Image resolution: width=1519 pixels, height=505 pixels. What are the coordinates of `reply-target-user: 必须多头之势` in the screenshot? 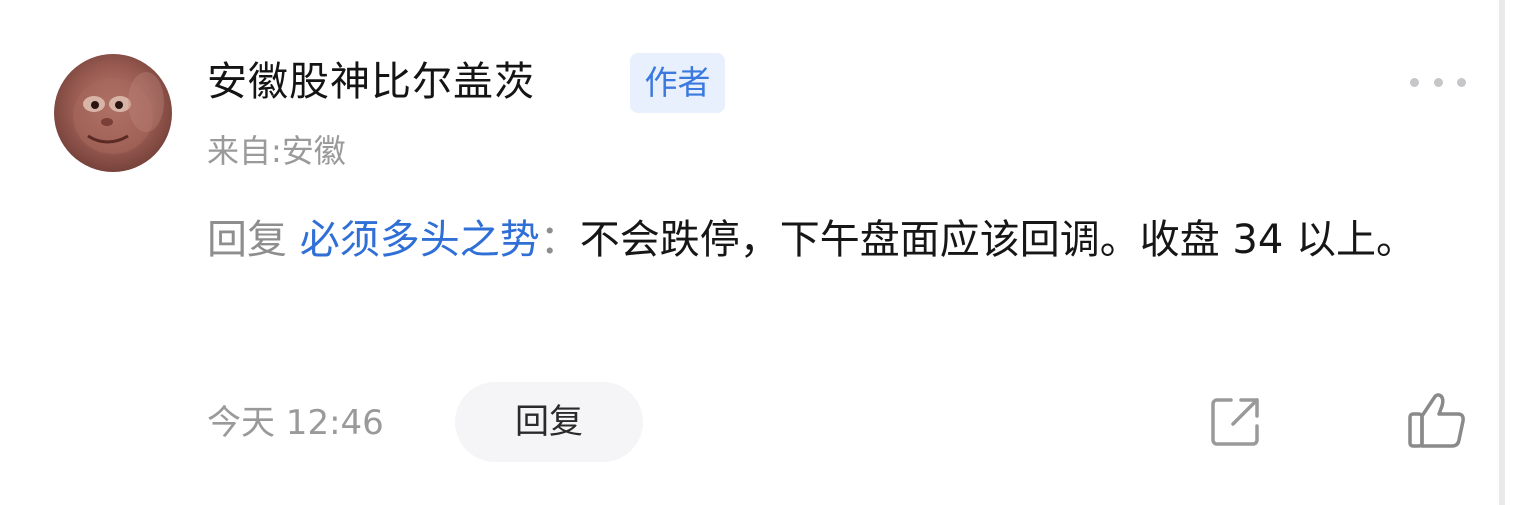 It's located at (420, 240).